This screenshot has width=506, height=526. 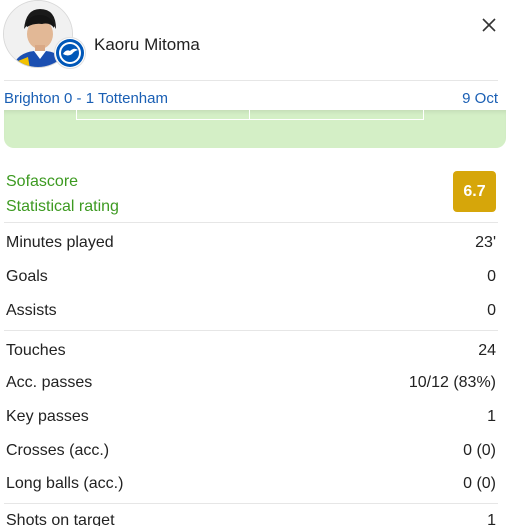 I want to click on close-icon, so click(x=489, y=25).